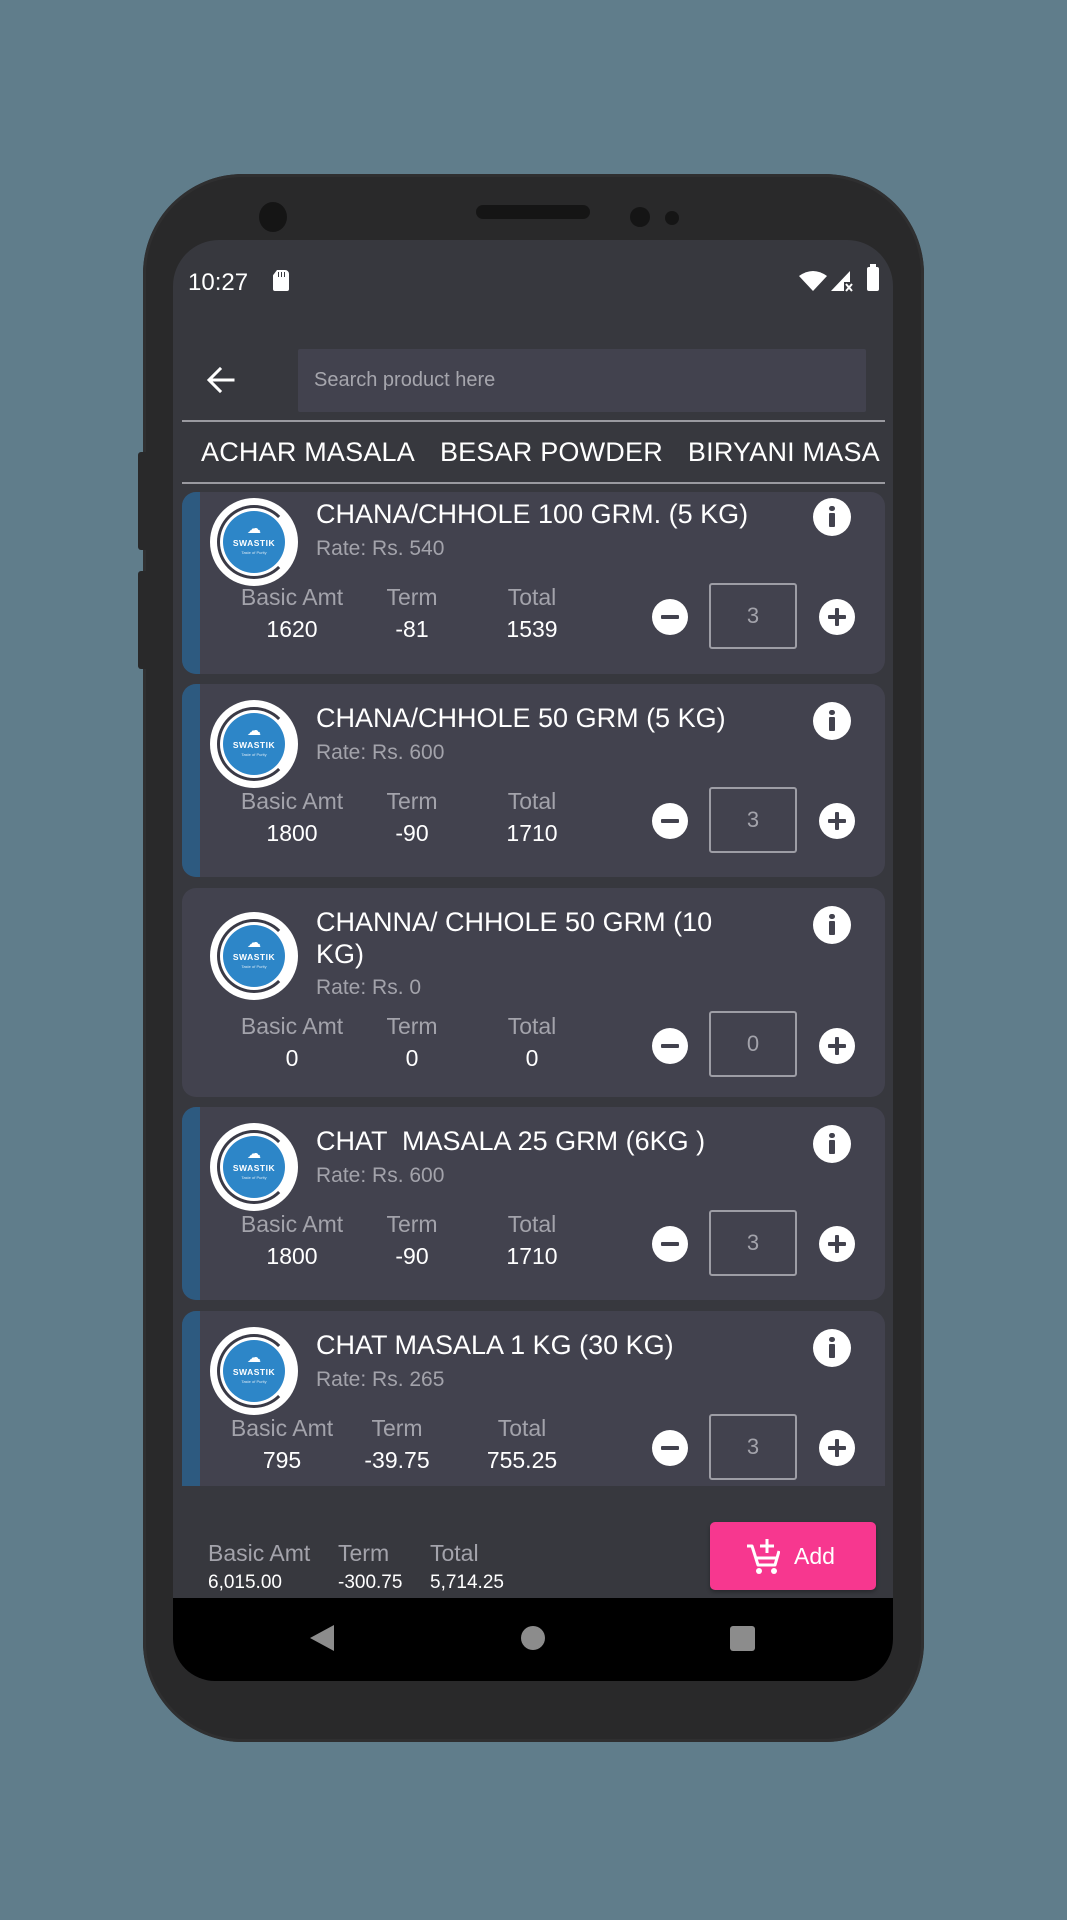  I want to click on search-input, so click(582, 380).